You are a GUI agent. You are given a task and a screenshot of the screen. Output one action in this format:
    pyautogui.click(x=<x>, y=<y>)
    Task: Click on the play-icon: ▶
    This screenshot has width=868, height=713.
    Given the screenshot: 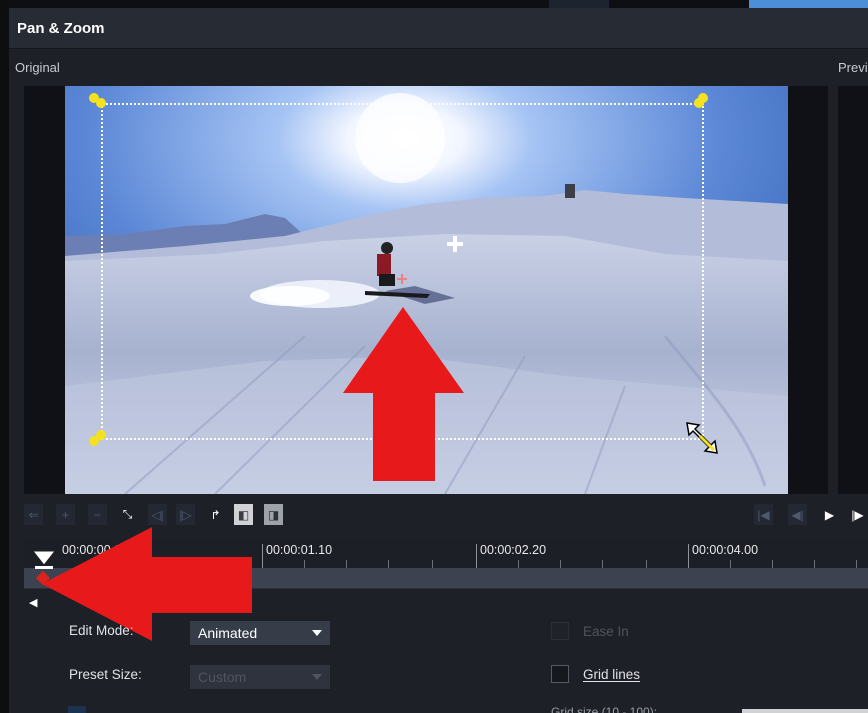 What is the action you would take?
    pyautogui.click(x=829, y=514)
    